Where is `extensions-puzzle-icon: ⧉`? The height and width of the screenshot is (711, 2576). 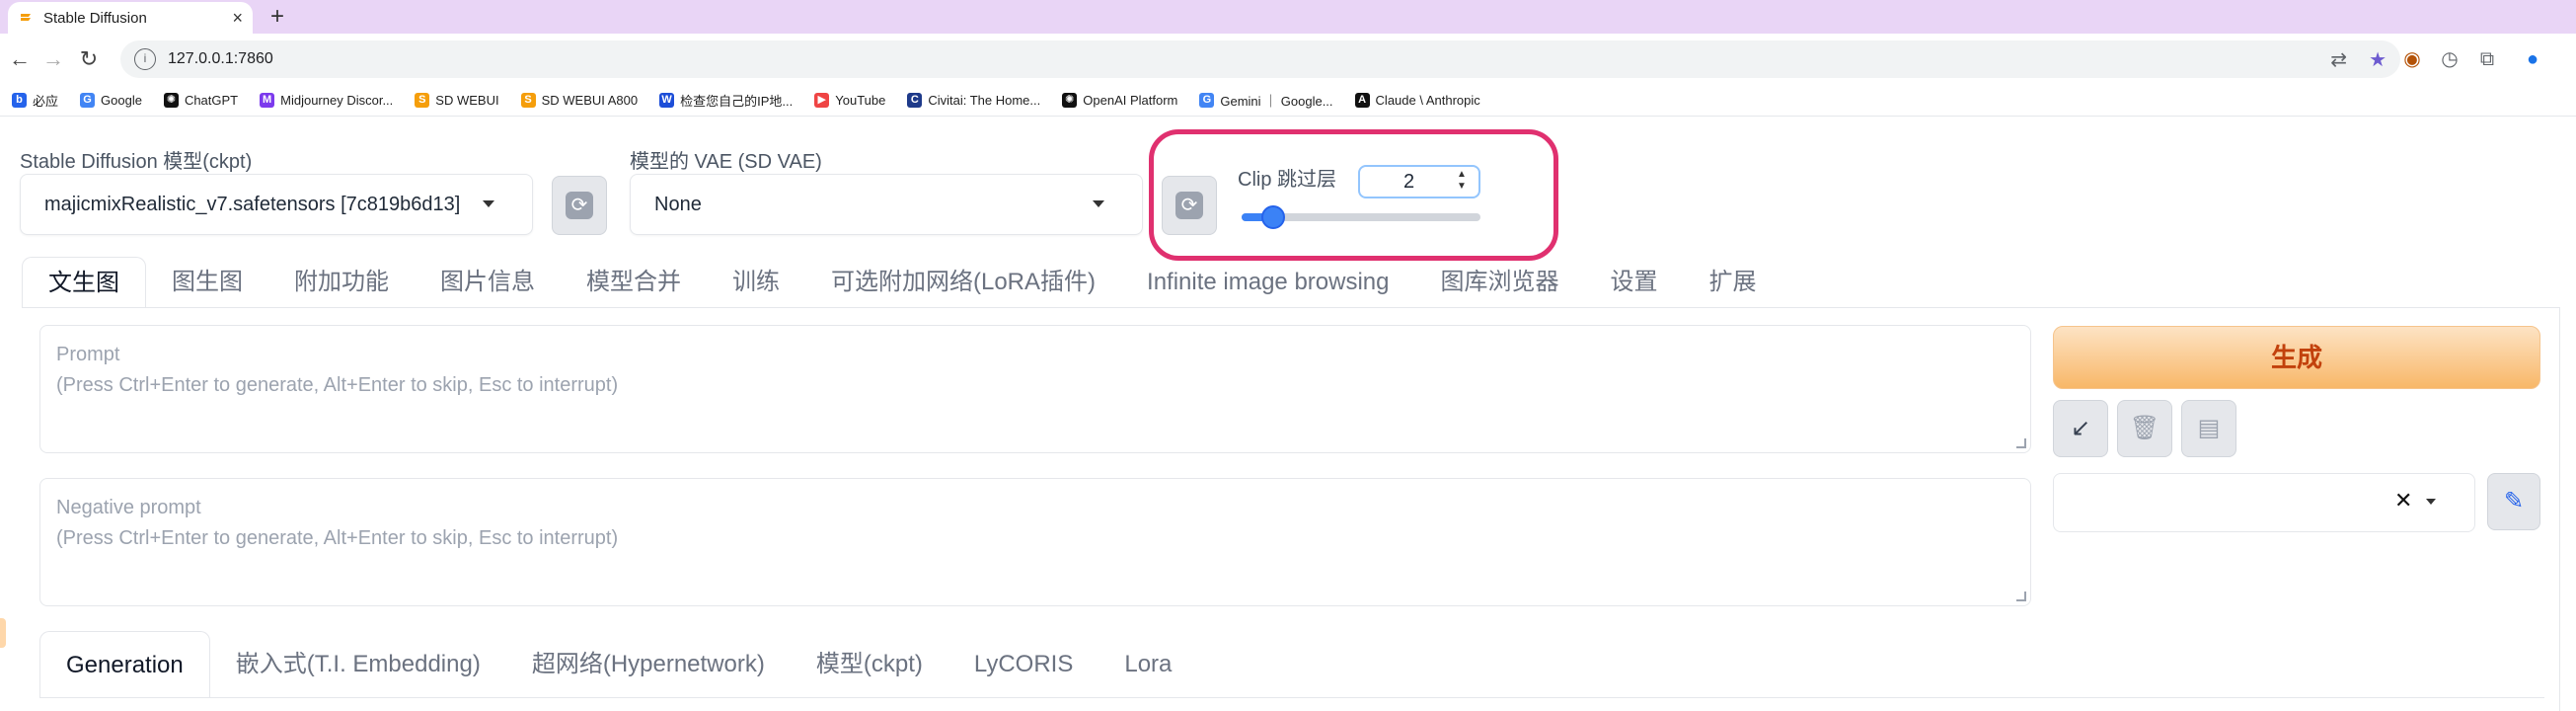 extensions-puzzle-icon: ⧉ is located at coordinates (2487, 59).